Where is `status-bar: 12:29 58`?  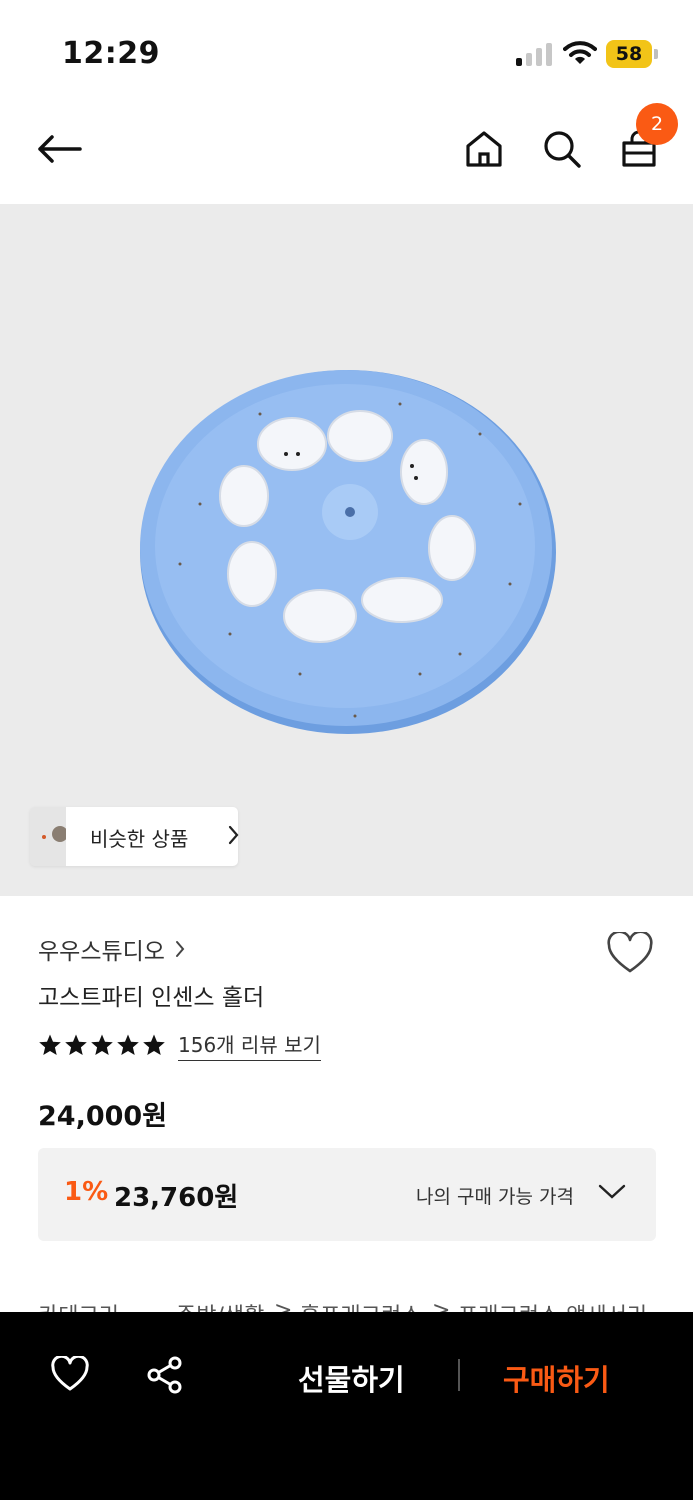
status-bar: 12:29 58 is located at coordinates (346, 50).